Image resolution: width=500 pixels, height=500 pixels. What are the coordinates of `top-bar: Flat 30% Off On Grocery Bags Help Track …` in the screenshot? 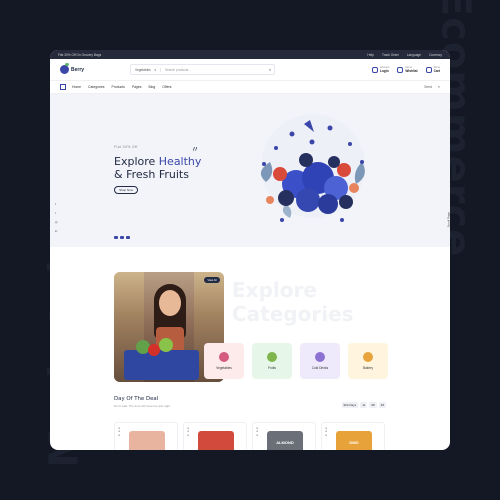 It's located at (250, 54).